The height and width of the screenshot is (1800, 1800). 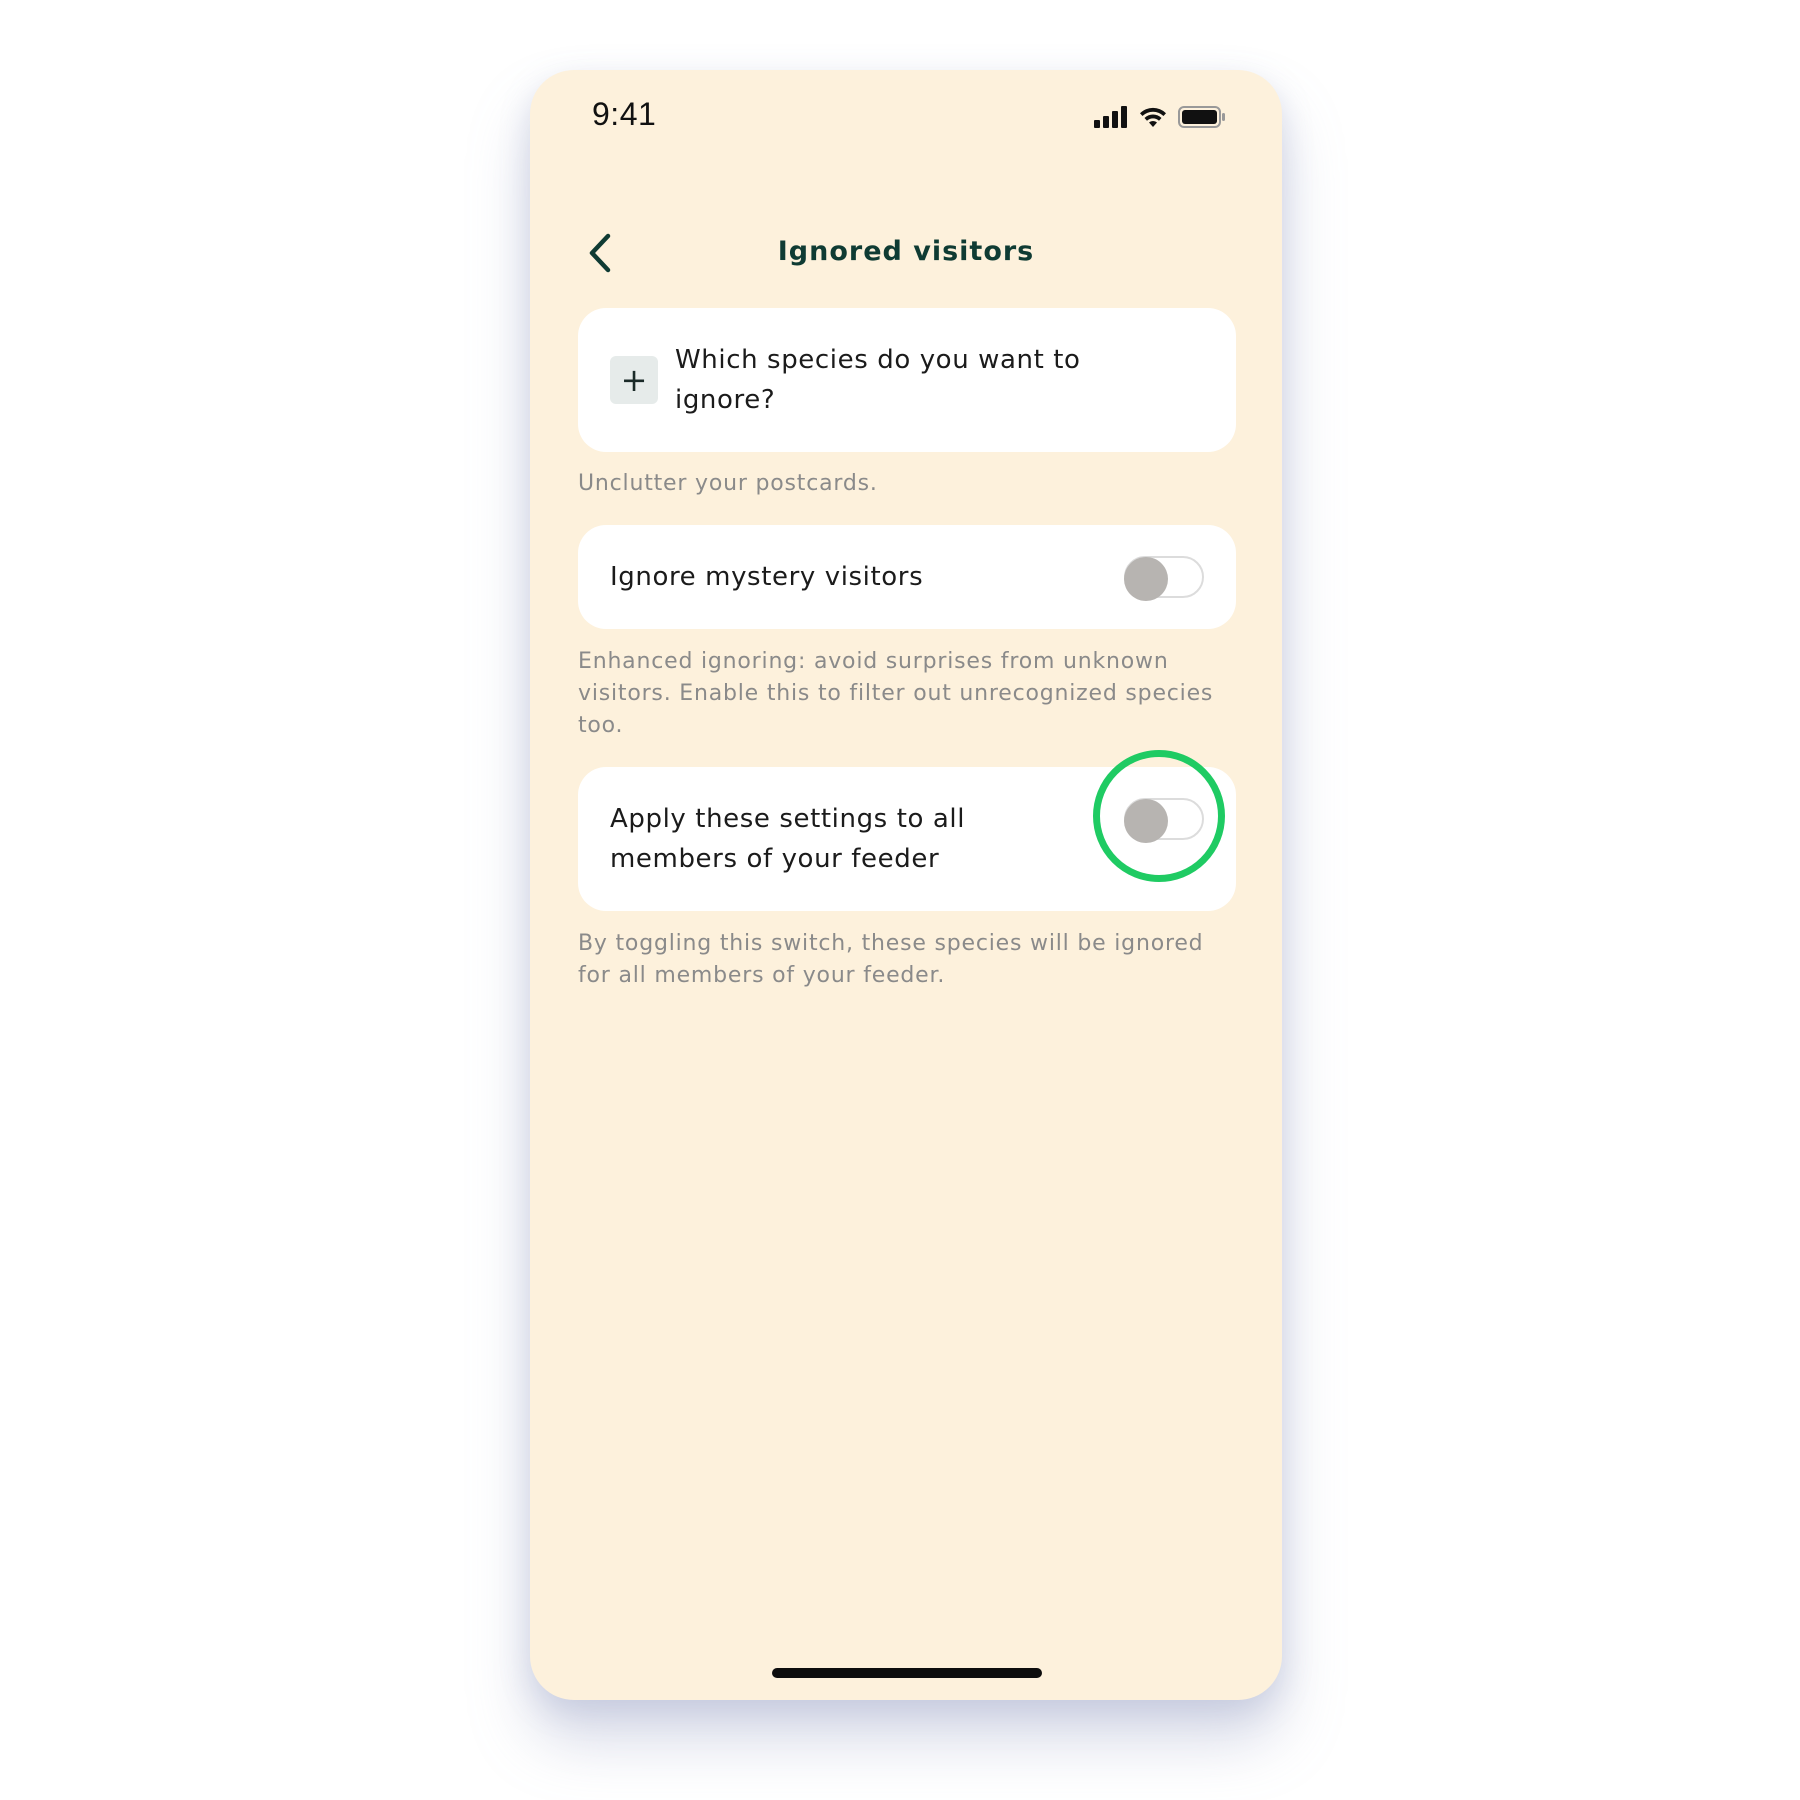 What do you see at coordinates (878, 380) in the screenshot?
I see `species-selector-label: Which species do you want to ignore?` at bounding box center [878, 380].